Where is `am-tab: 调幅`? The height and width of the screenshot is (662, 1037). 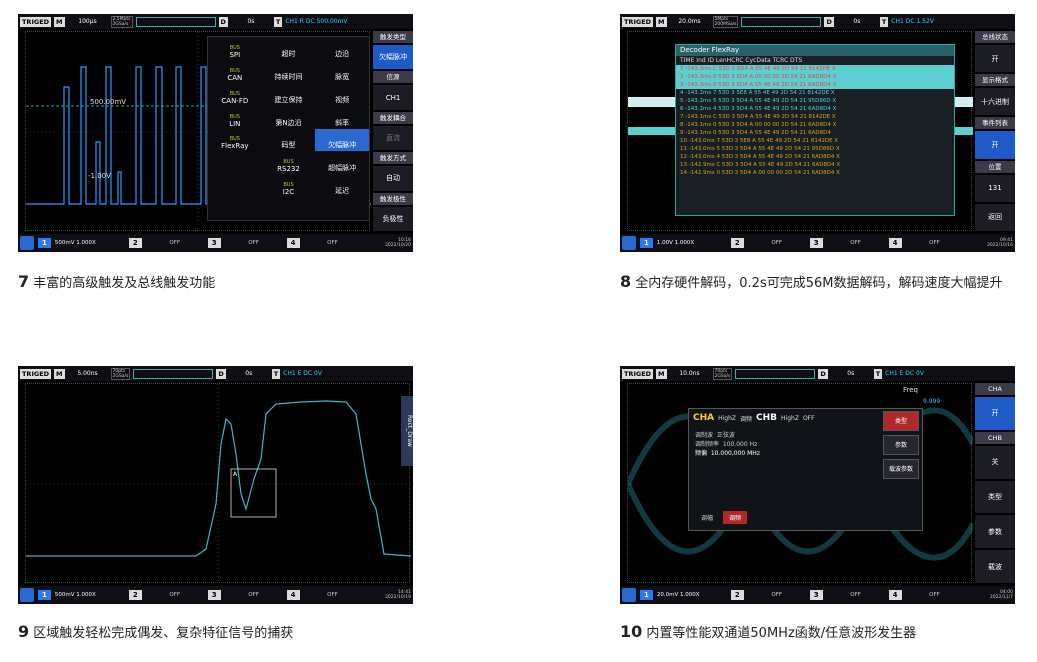 am-tab: 调幅 is located at coordinates (707, 517).